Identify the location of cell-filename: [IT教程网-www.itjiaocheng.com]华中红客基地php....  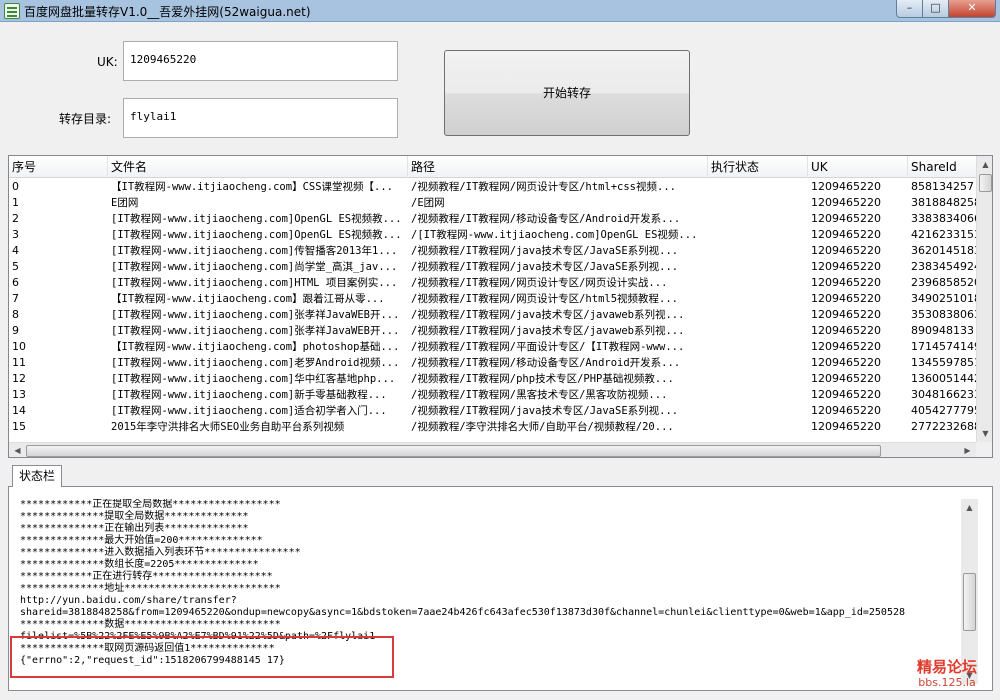
(253, 379).